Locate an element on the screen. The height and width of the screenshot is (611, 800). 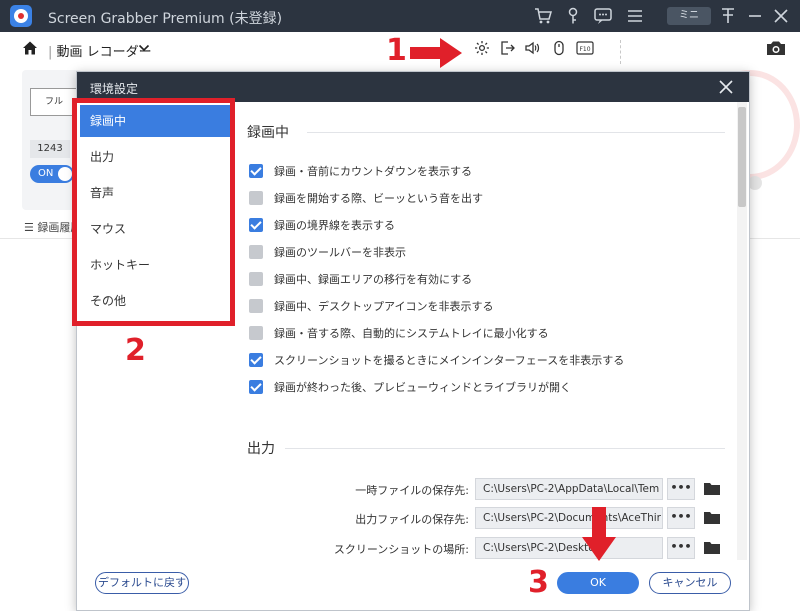
export-icon is located at coordinates (507, 48).